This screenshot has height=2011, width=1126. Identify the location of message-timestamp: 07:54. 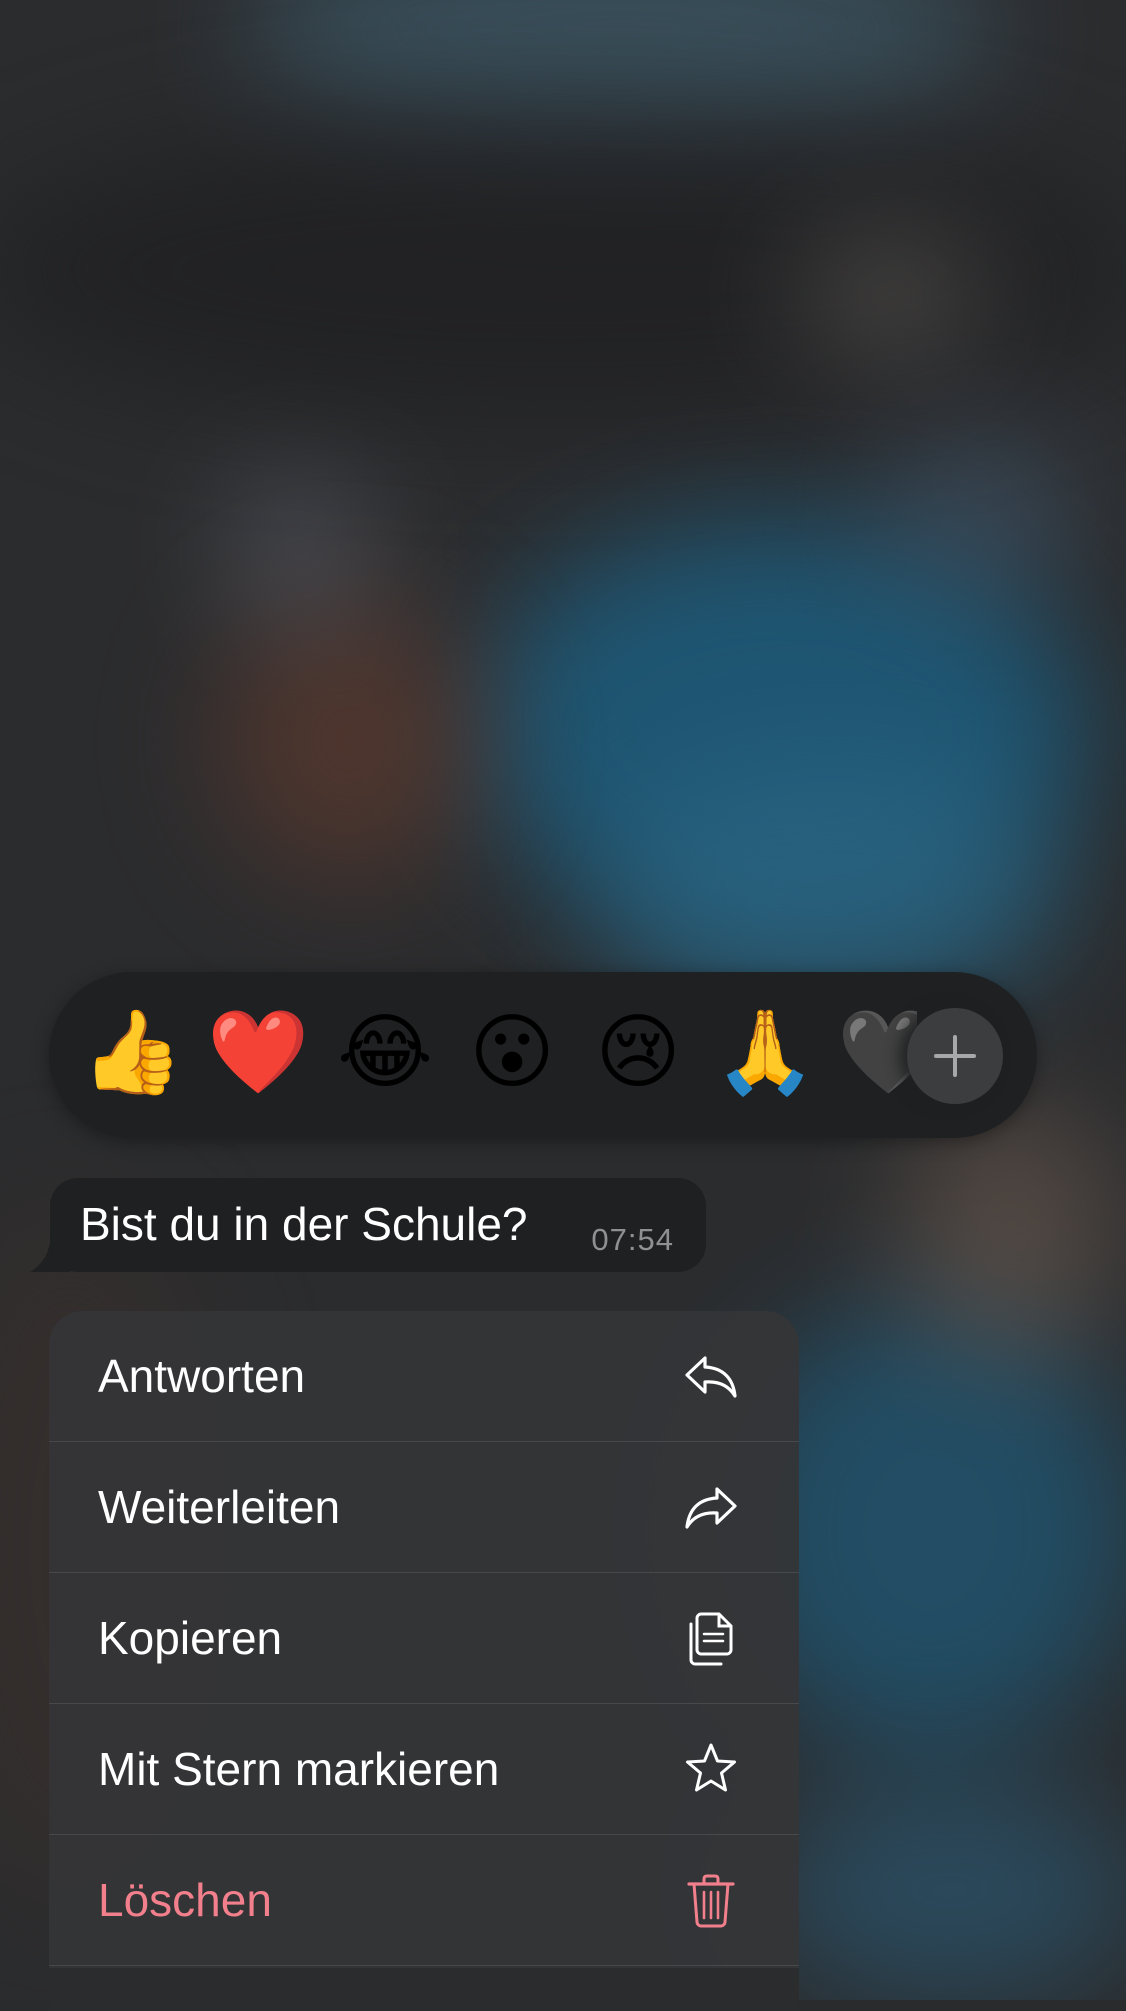
(632, 1239).